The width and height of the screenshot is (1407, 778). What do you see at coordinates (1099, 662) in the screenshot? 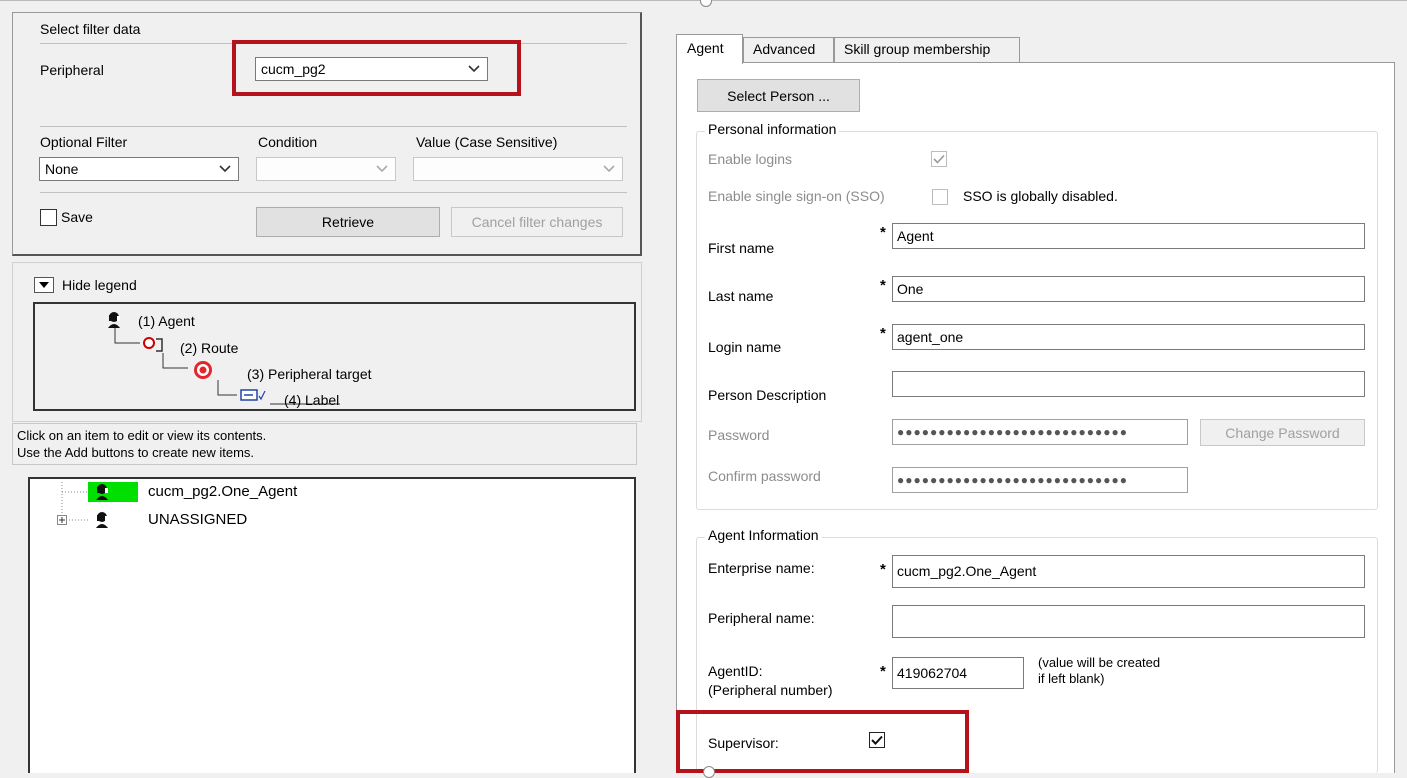
I see `agent-id-note-1: (value will be created` at bounding box center [1099, 662].